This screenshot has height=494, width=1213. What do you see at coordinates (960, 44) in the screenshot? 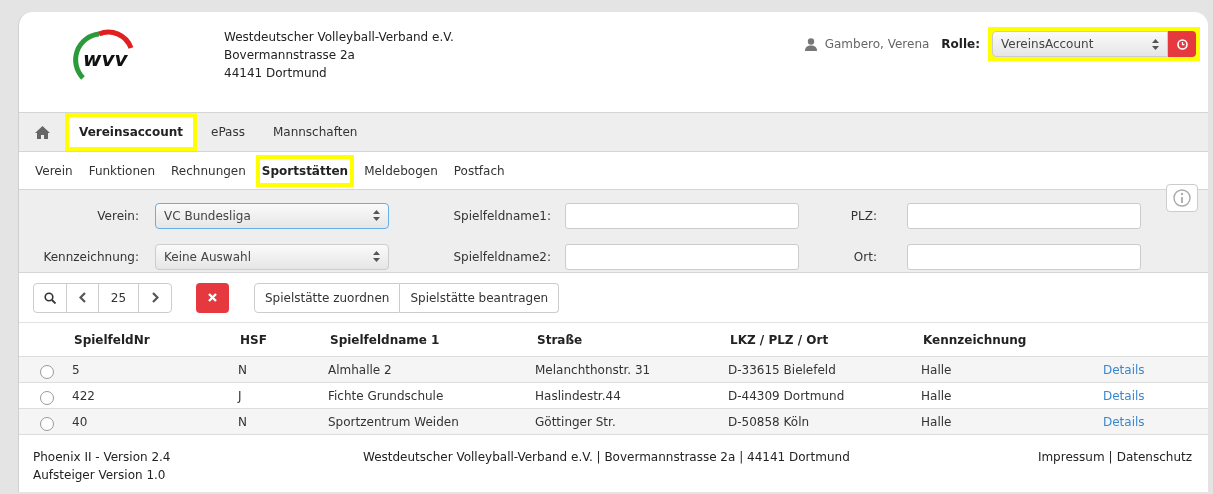
I see `role-label: Rolle:` at bounding box center [960, 44].